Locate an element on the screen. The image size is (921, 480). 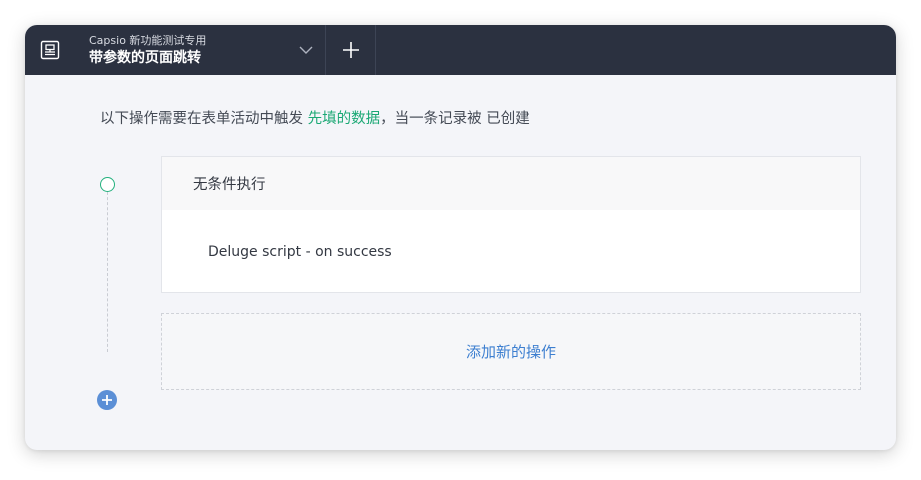
app-page-icon is located at coordinates (50, 50).